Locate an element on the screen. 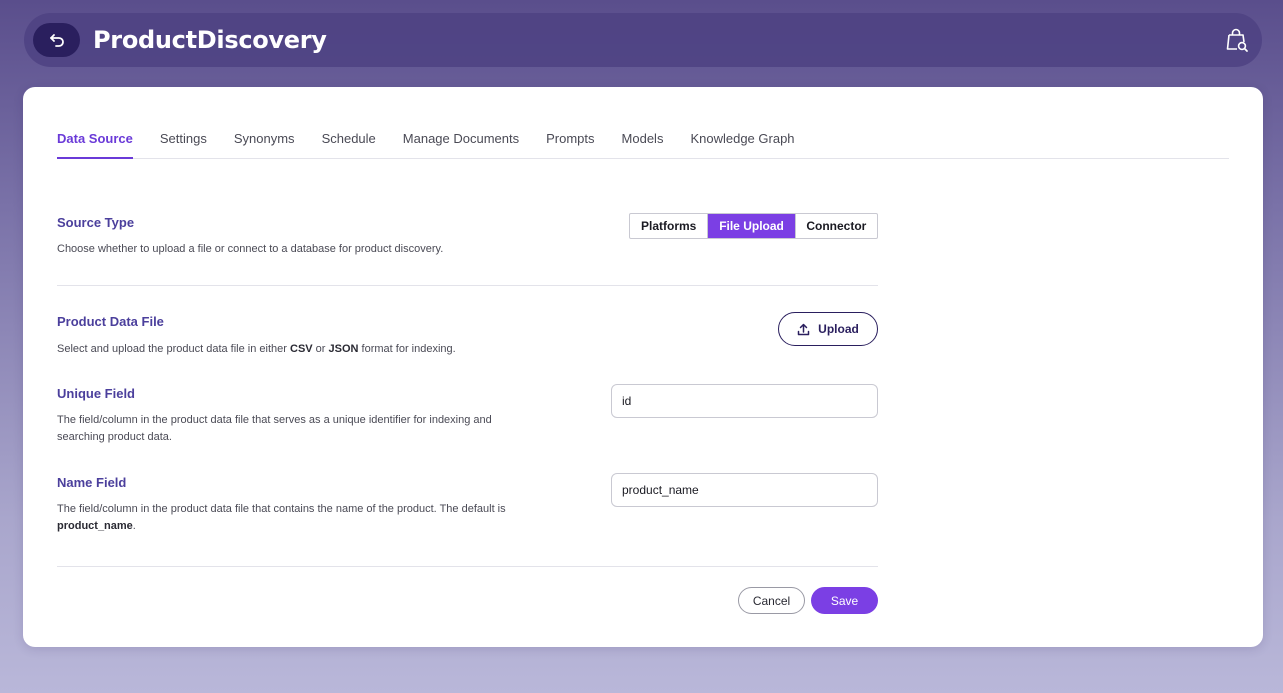  tab-data-source: Data Source is located at coordinates (95, 145).